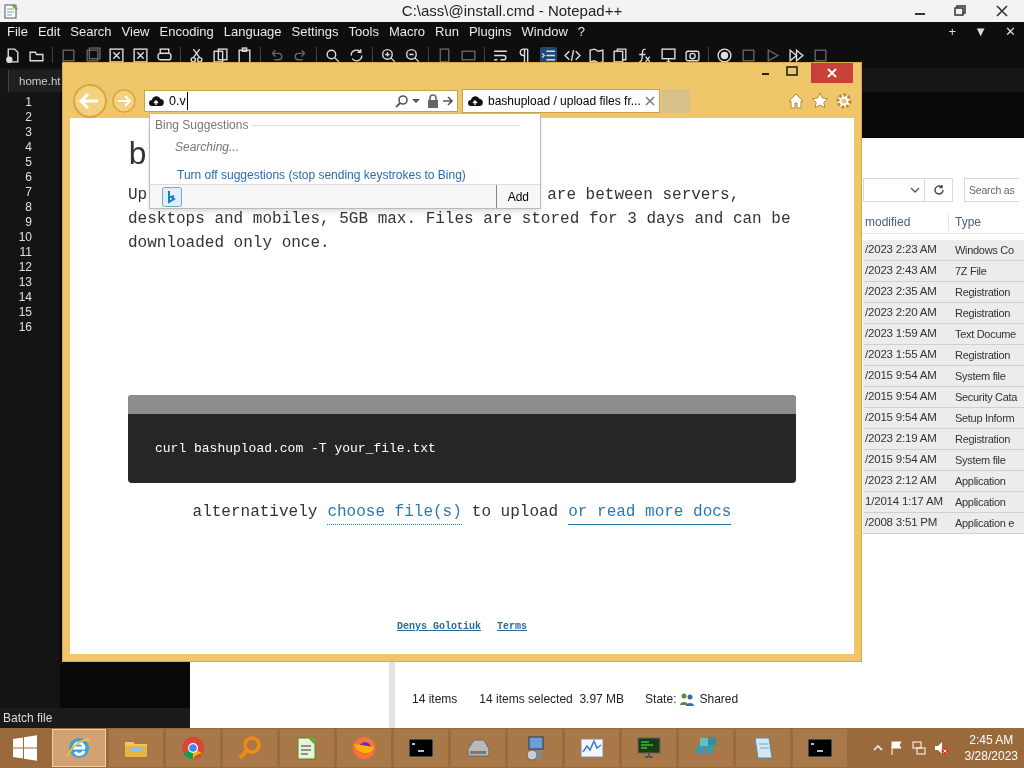 The image size is (1024, 768). Describe the element at coordinates (796, 55) in the screenshot. I see `fast-forward-icon` at that location.